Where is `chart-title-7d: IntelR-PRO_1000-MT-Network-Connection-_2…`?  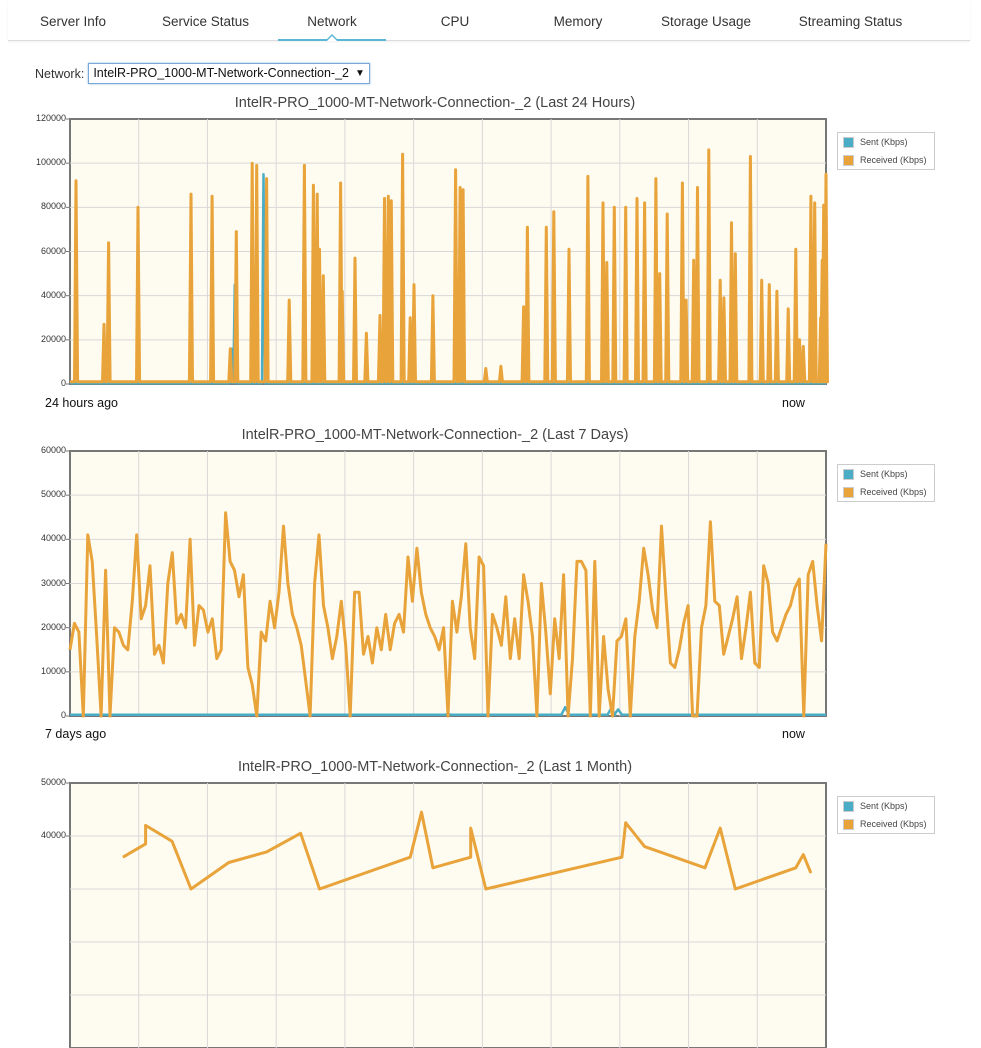 chart-title-7d: IntelR-PRO_1000-MT-Network-Connection-_2… is located at coordinates (435, 435).